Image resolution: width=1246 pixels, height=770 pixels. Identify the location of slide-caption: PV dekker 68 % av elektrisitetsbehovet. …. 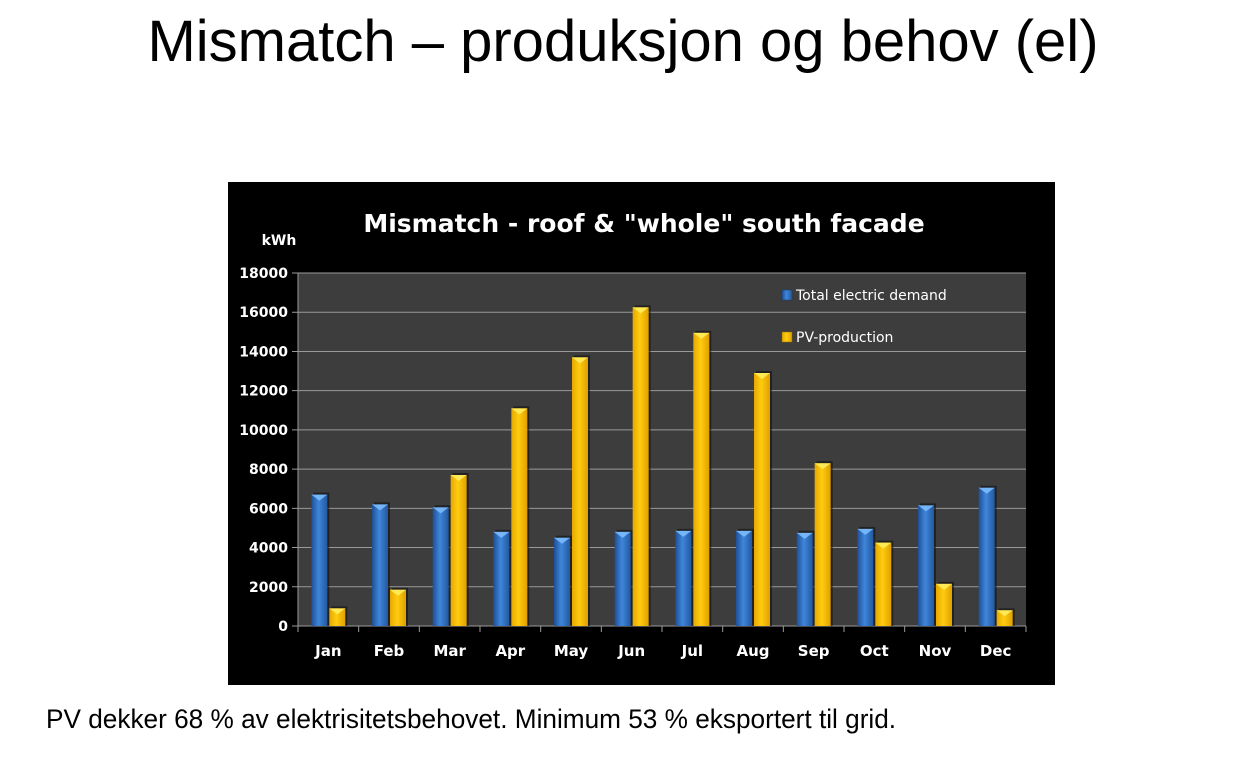
(471, 719).